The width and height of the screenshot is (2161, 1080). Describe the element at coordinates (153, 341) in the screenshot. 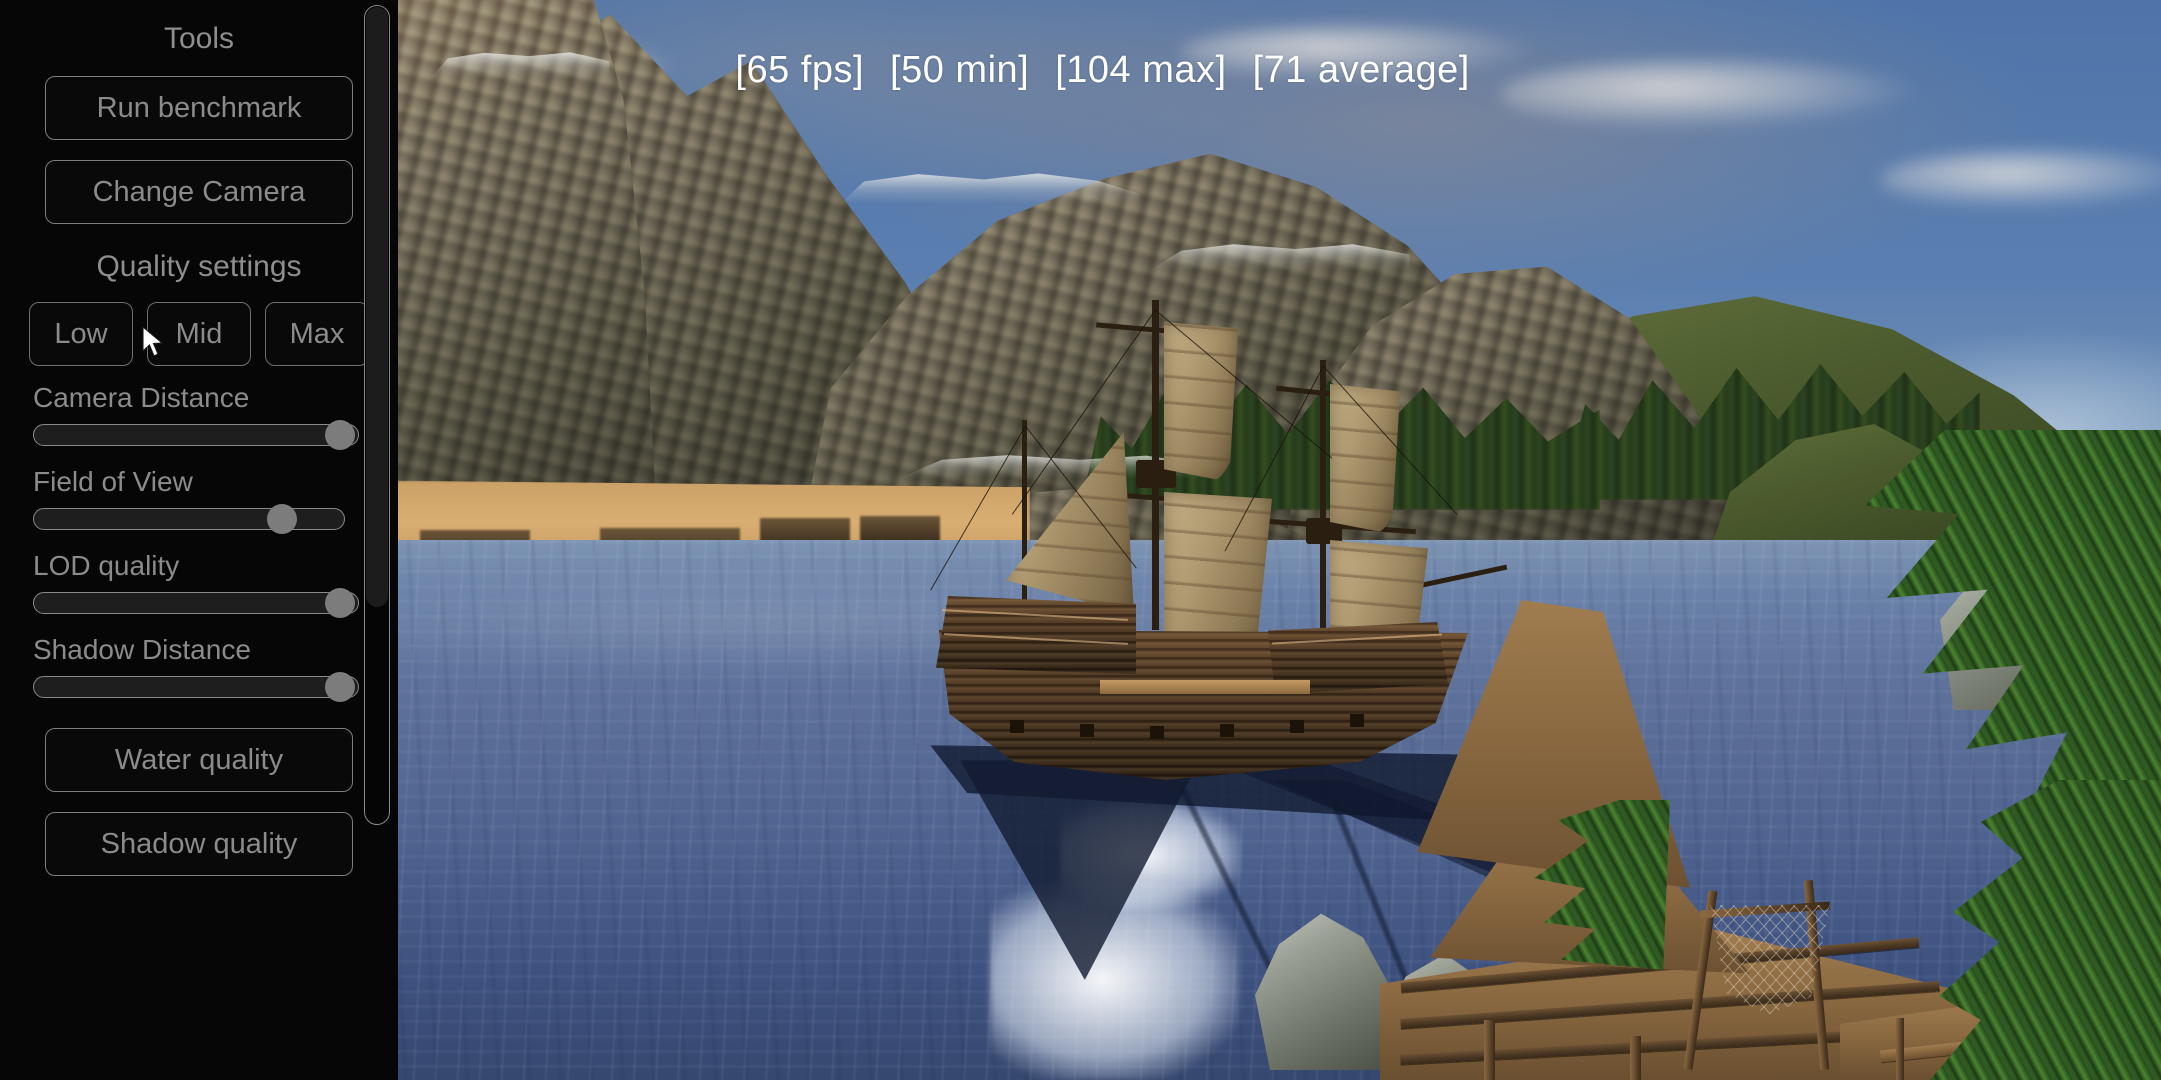

I see `mouse-cursor` at that location.